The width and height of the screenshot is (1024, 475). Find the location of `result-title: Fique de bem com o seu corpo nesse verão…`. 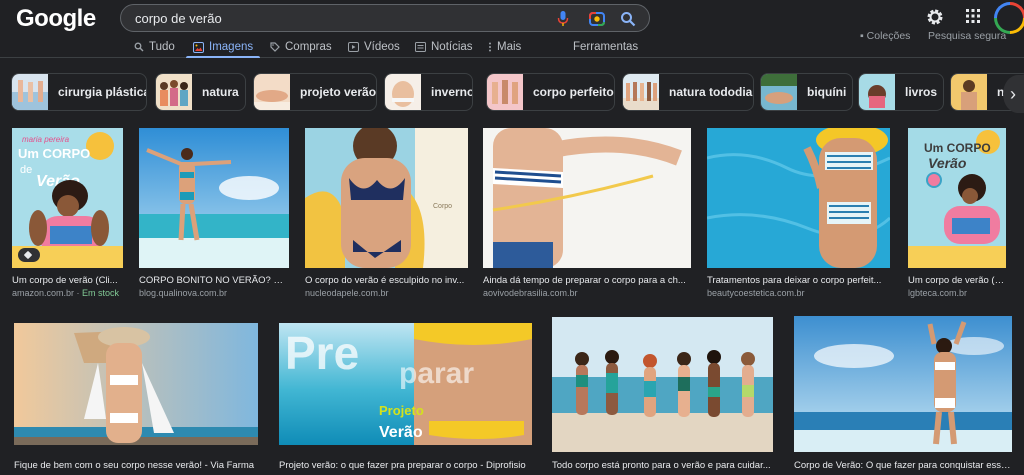

result-title: Fique de bem com o seu corpo nesse verão… is located at coordinates (136, 465).